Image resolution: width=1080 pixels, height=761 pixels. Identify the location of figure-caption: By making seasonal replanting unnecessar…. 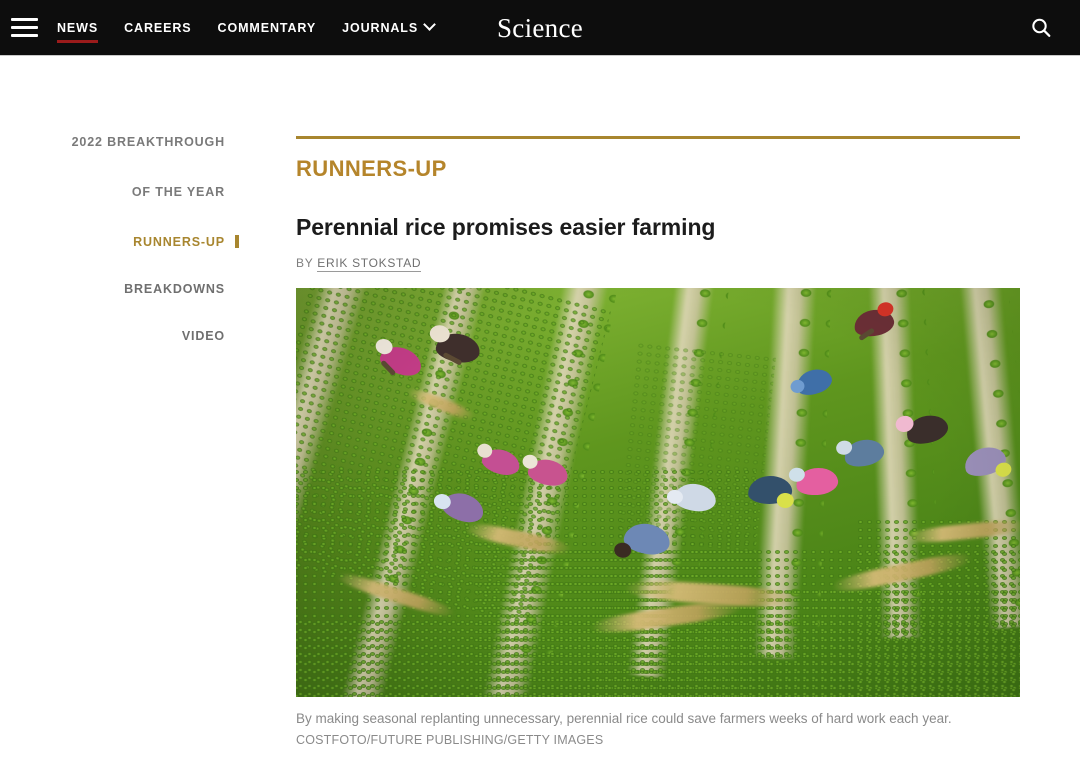
(630, 729).